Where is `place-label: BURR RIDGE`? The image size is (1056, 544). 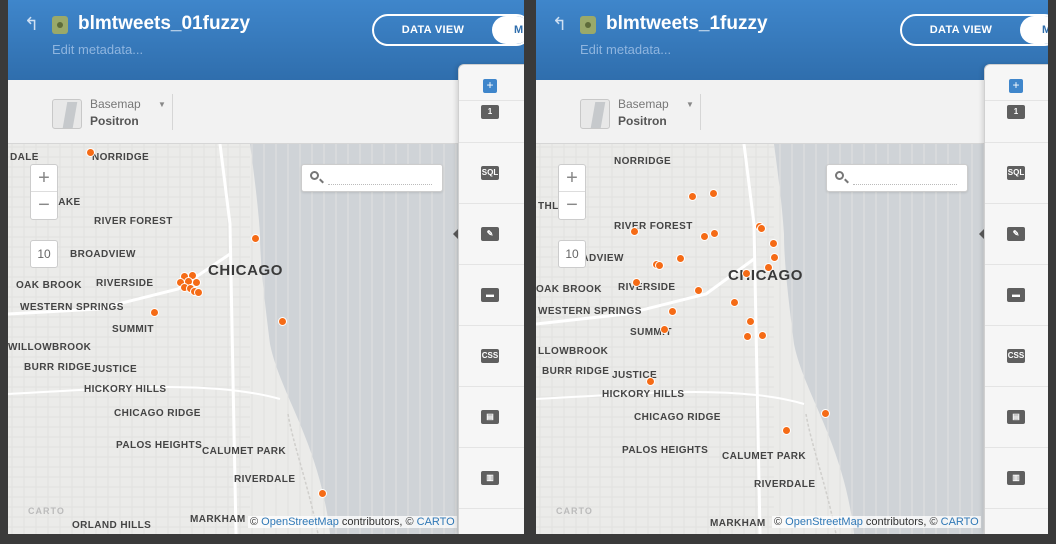
place-label: BURR RIDGE is located at coordinates (58, 367).